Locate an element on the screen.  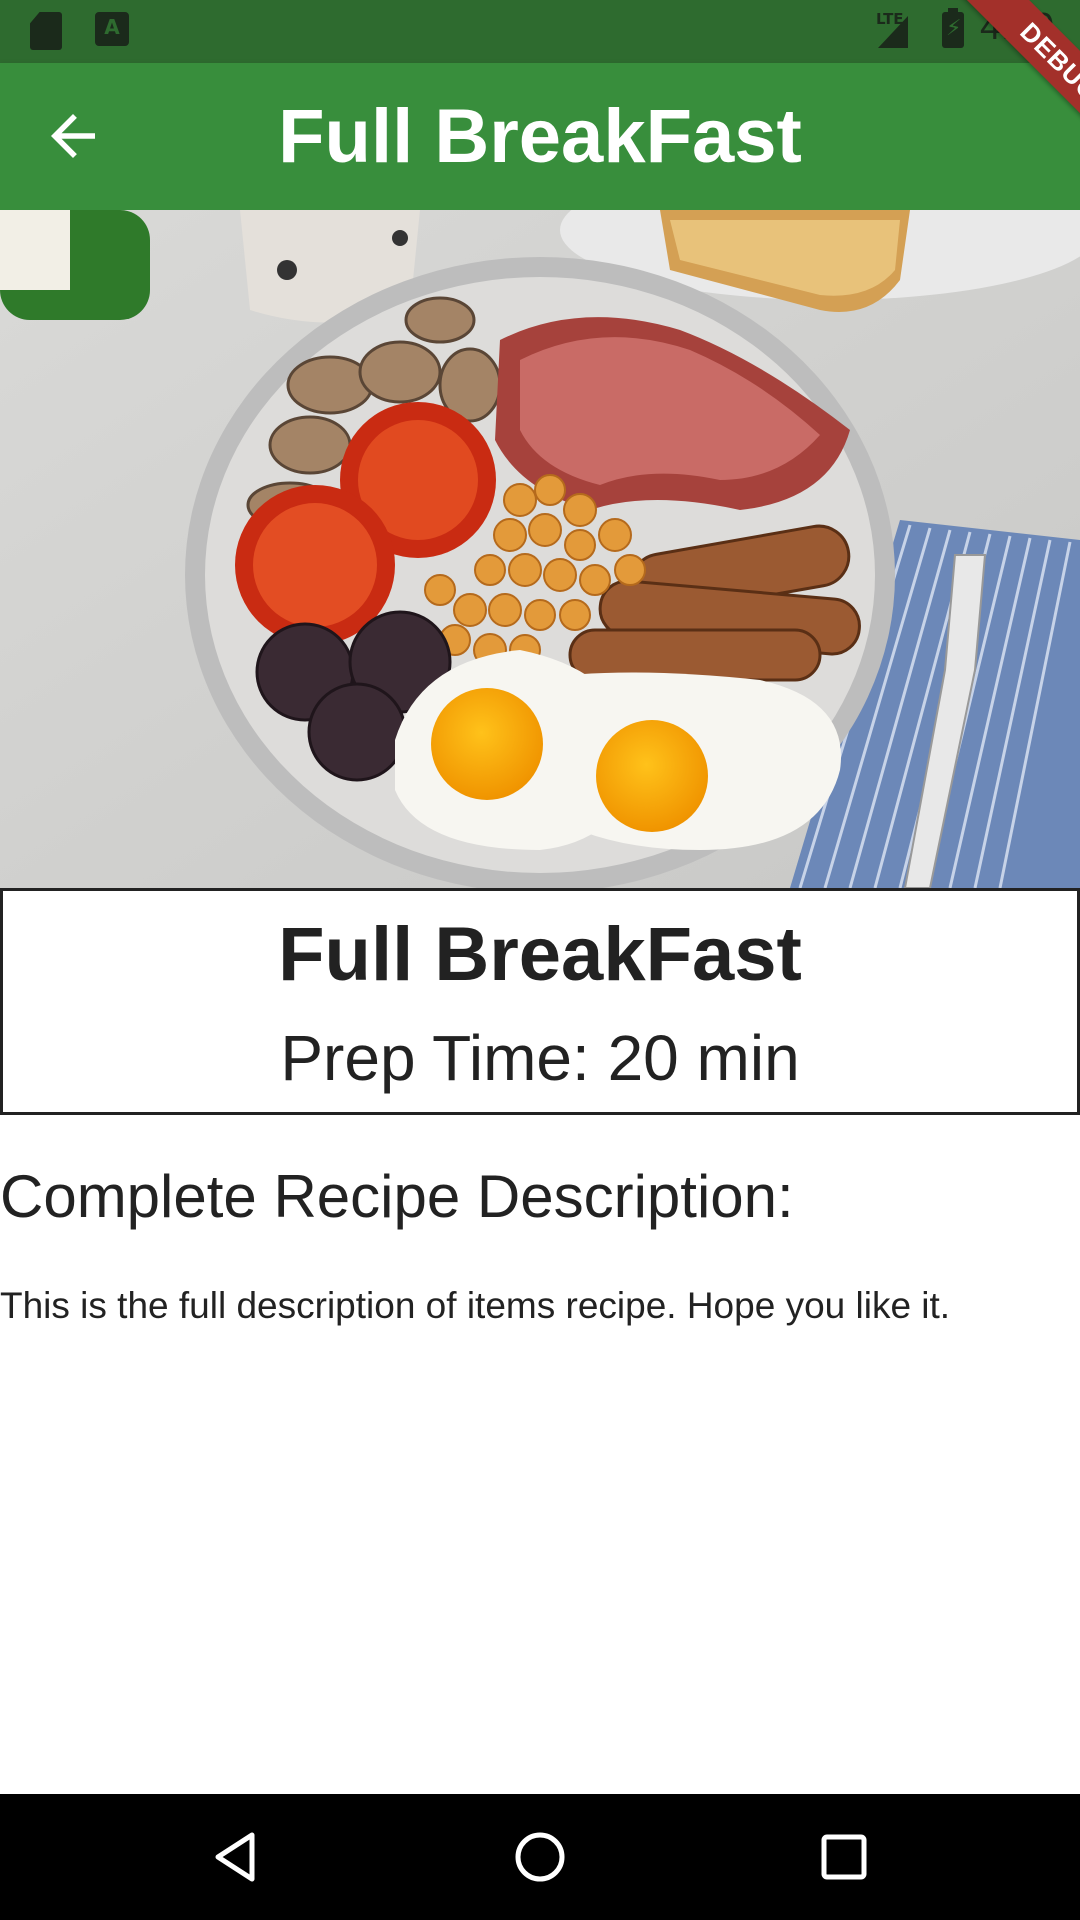
back-button is located at coordinates (73, 136).